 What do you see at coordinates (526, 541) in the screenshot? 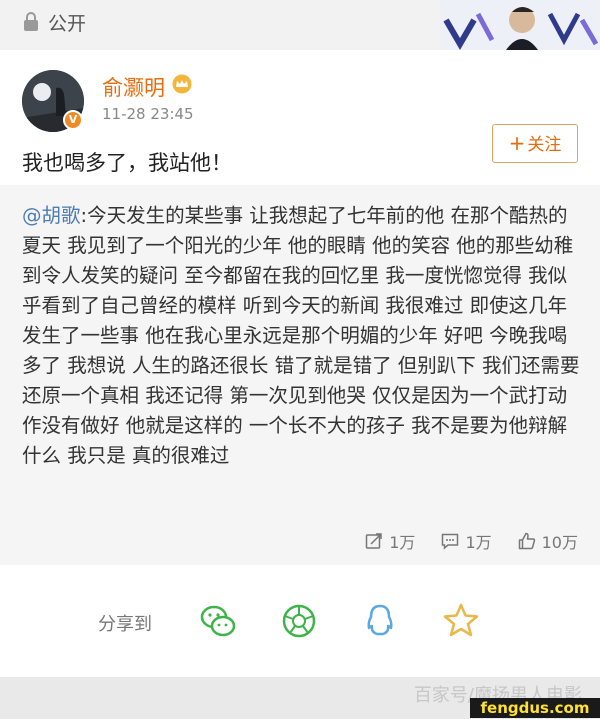
I see `thumbs-up-icon` at bounding box center [526, 541].